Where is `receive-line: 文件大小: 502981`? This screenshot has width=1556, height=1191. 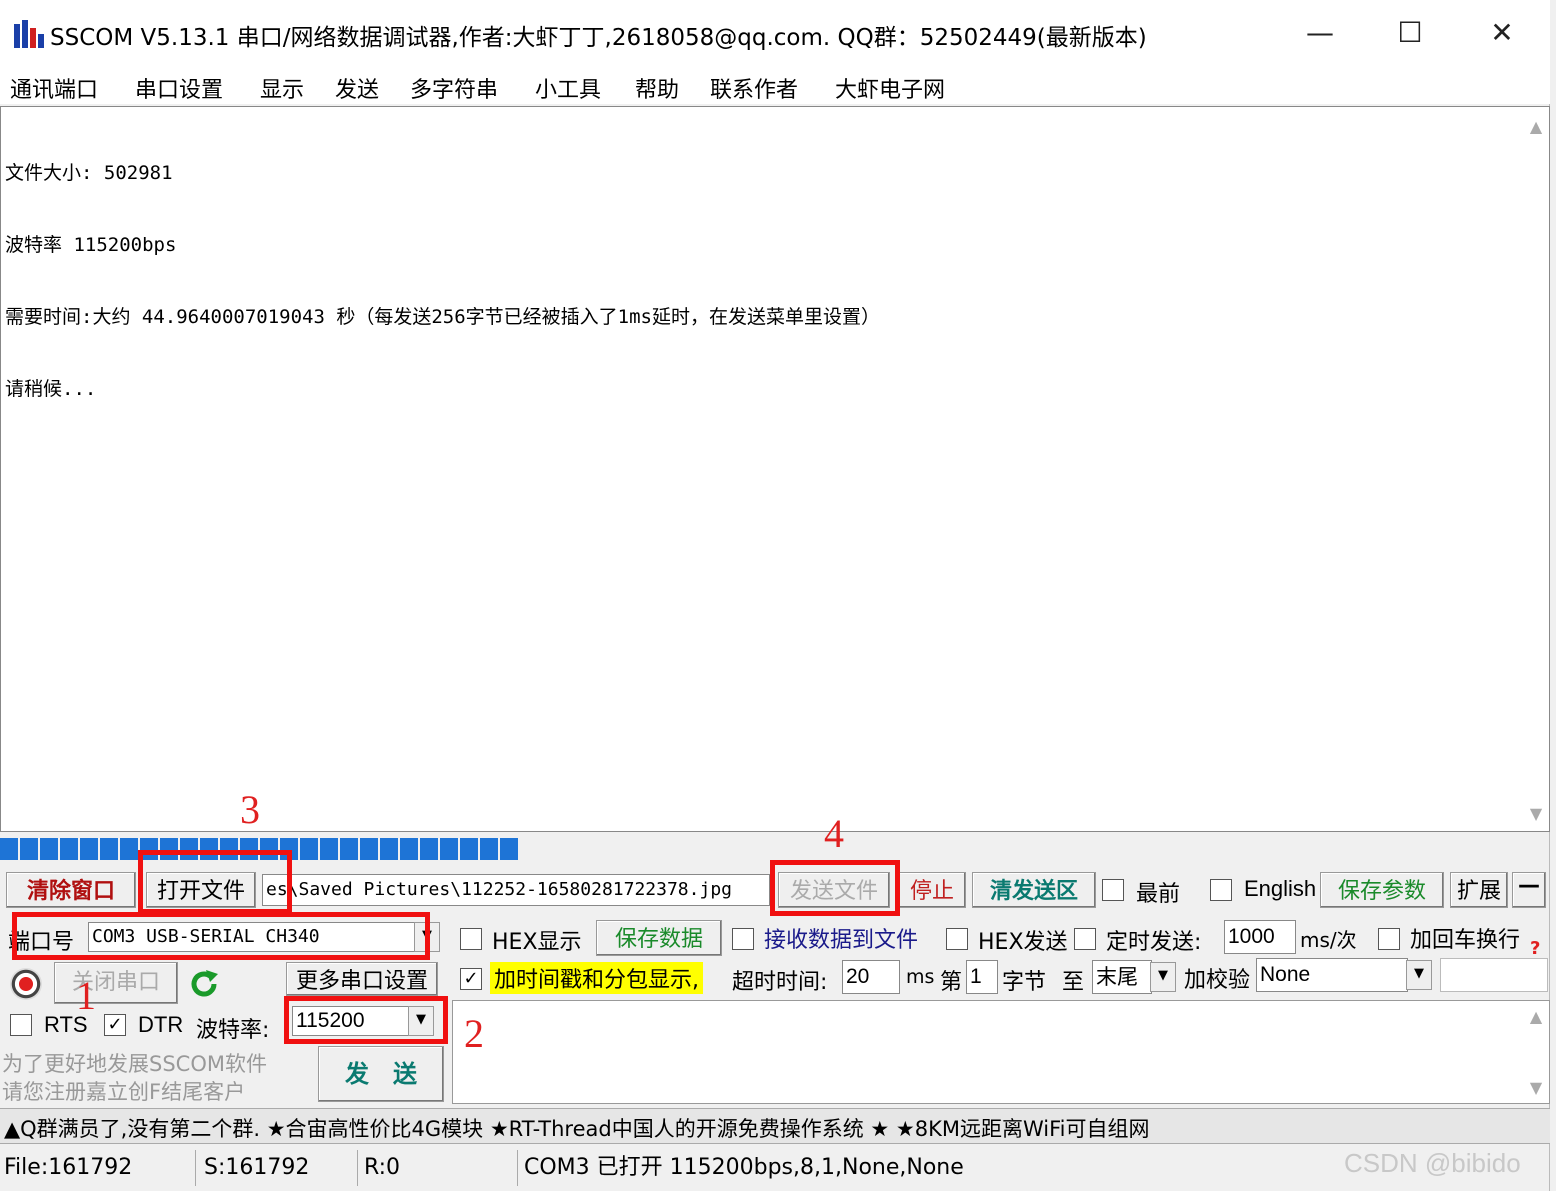 receive-line: 文件大小: 502981 is located at coordinates (89, 173).